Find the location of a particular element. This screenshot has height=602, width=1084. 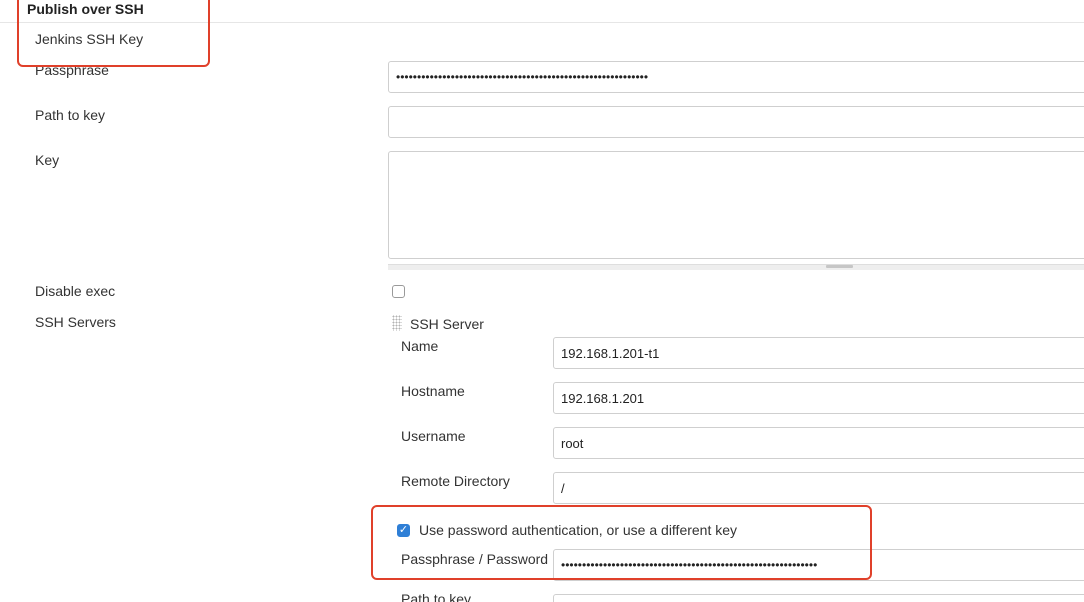

remote-directory-field: / is located at coordinates (818, 488).